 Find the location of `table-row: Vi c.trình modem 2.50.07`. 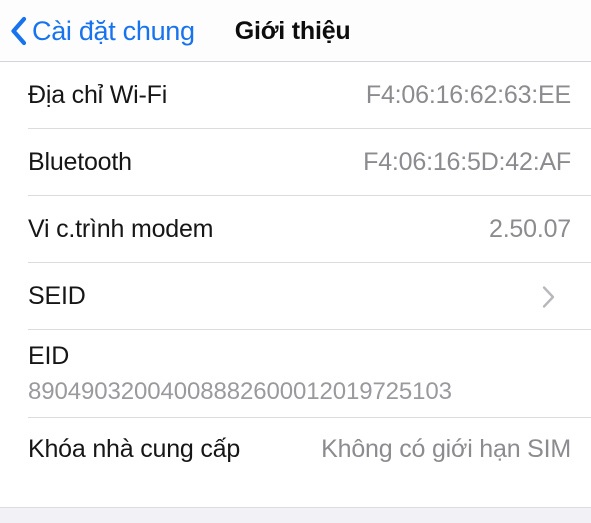

table-row: Vi c.trình modem 2.50.07 is located at coordinates (295, 229).